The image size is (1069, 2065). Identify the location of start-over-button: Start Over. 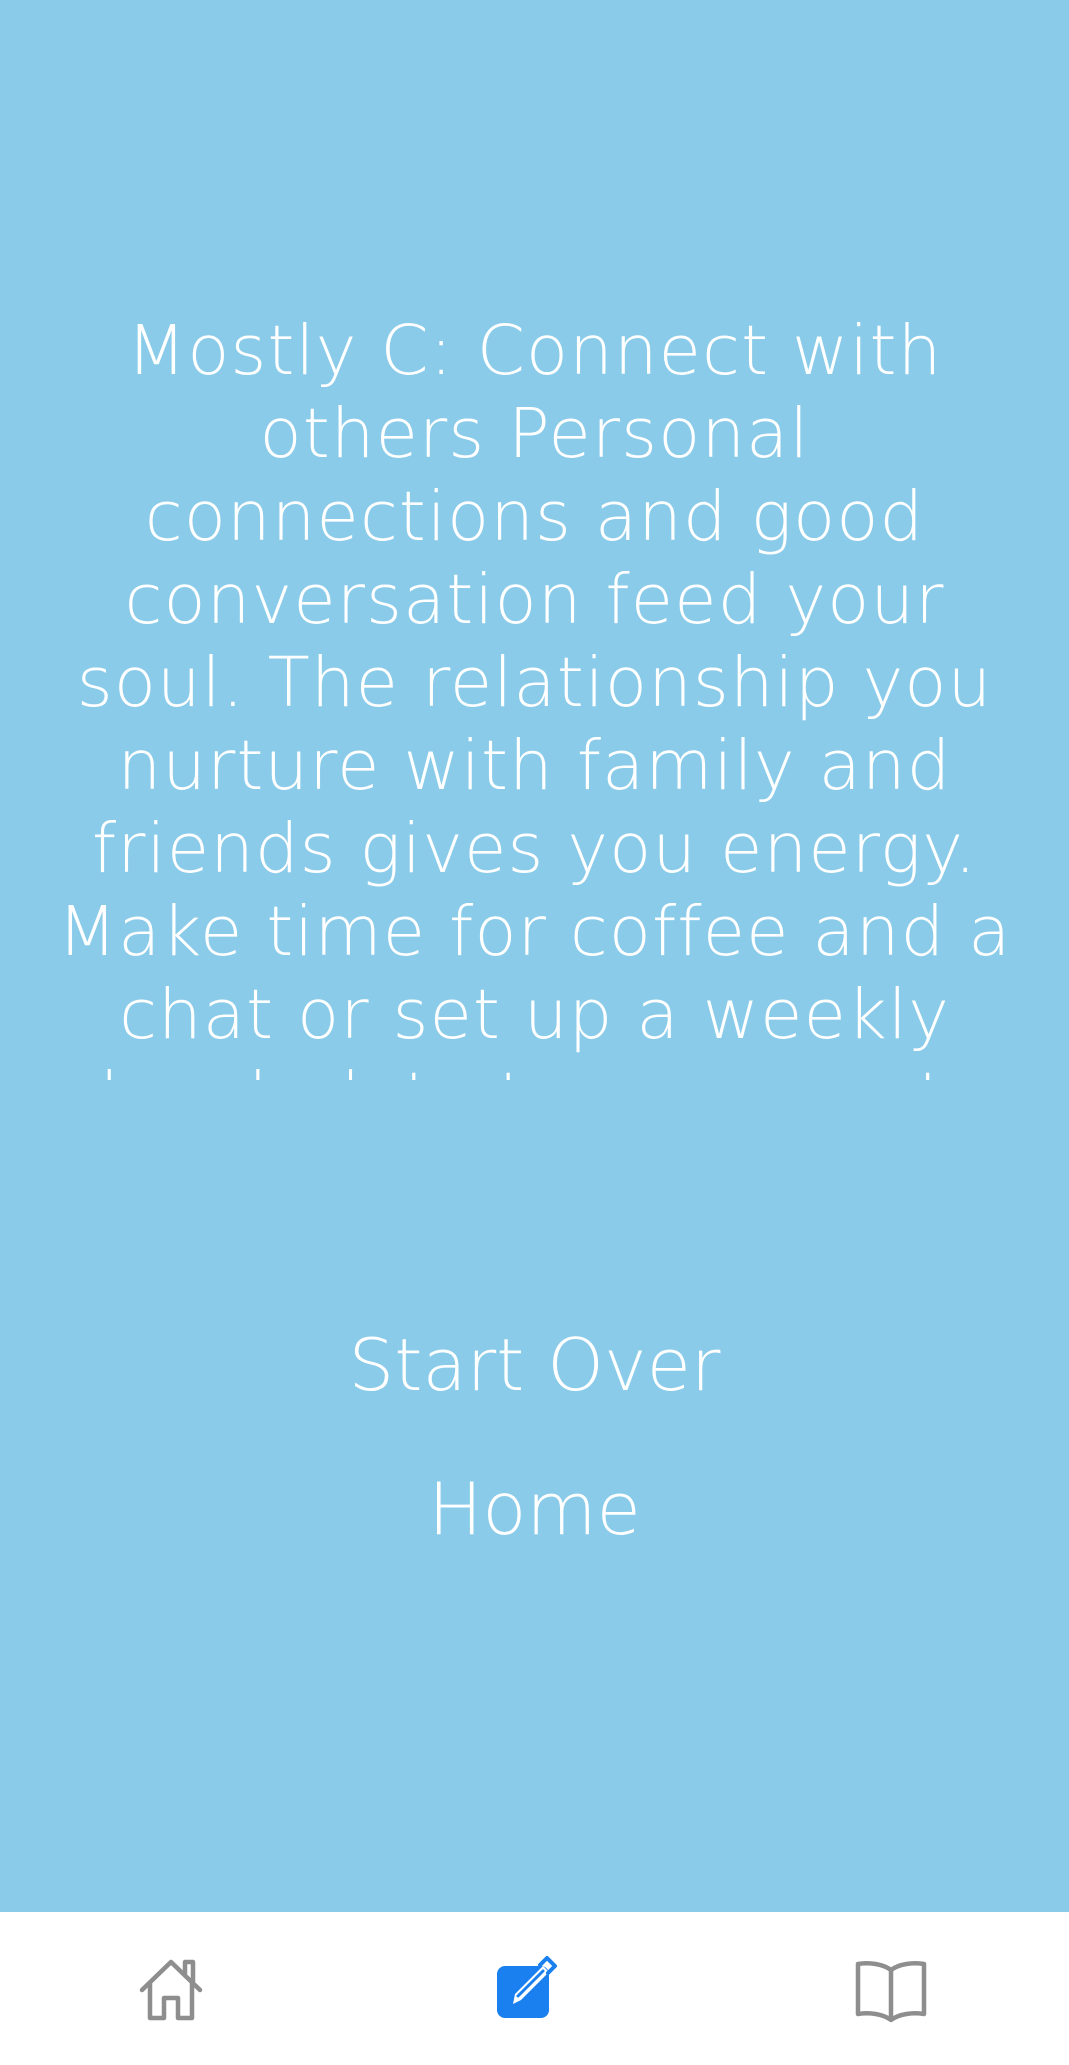
(534, 1365).